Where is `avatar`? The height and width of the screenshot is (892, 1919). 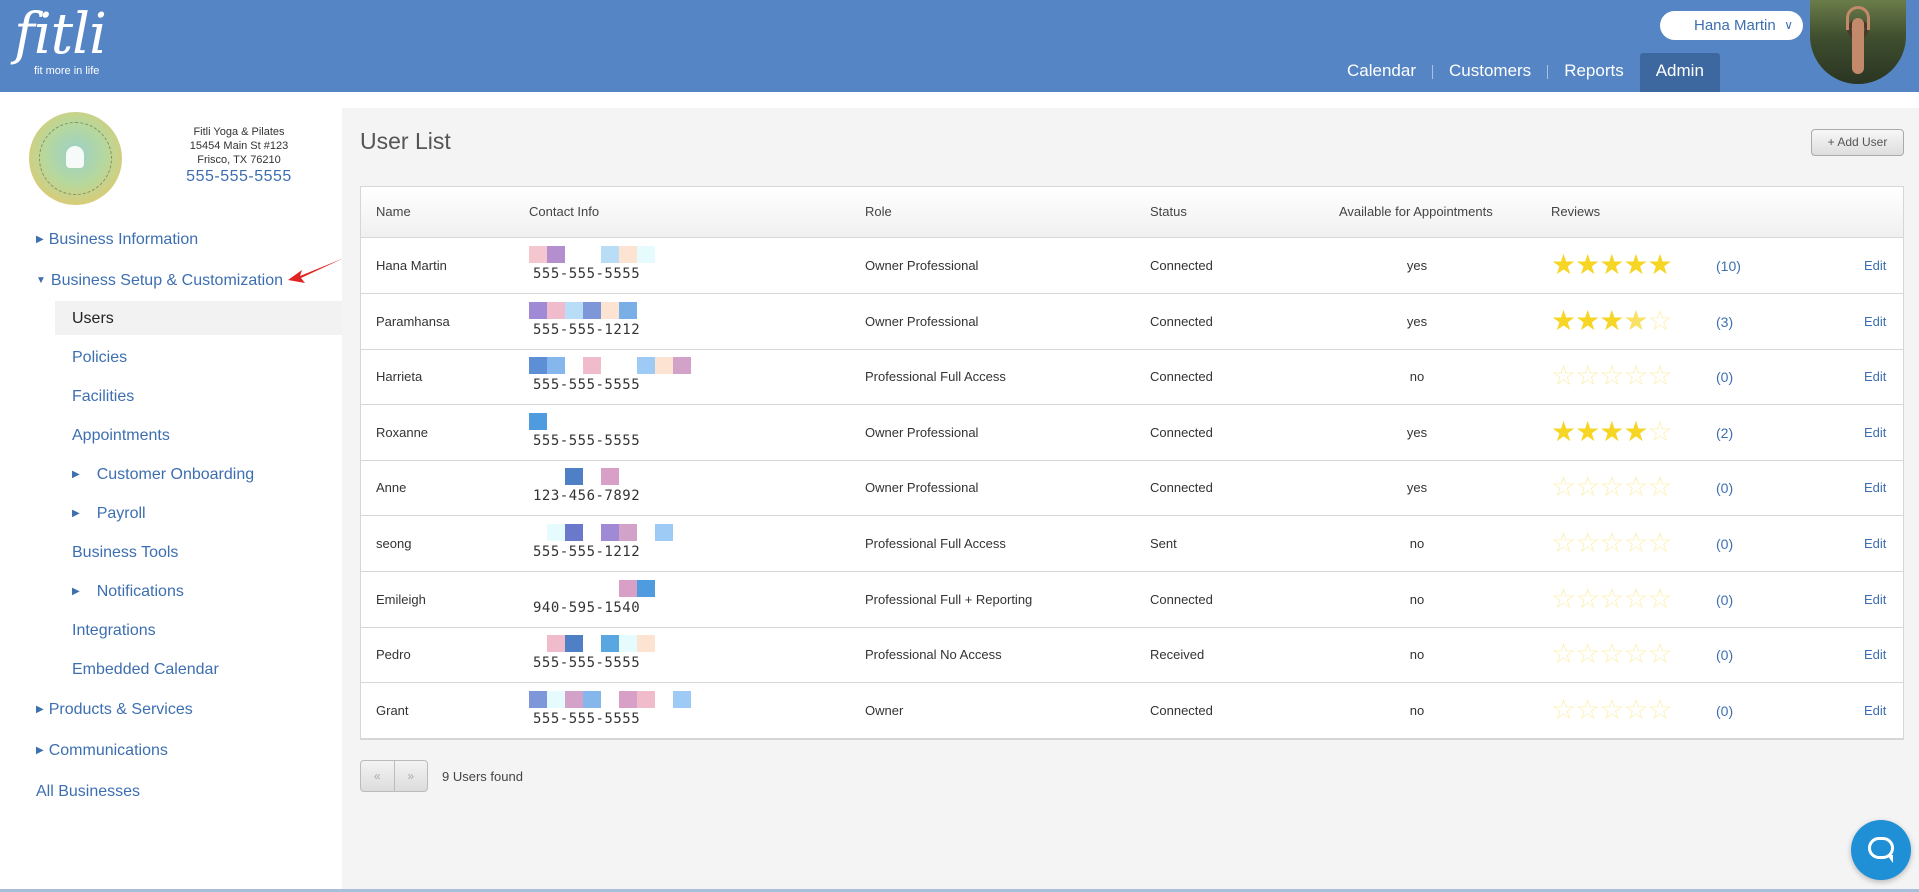
avatar is located at coordinates (1858, 42).